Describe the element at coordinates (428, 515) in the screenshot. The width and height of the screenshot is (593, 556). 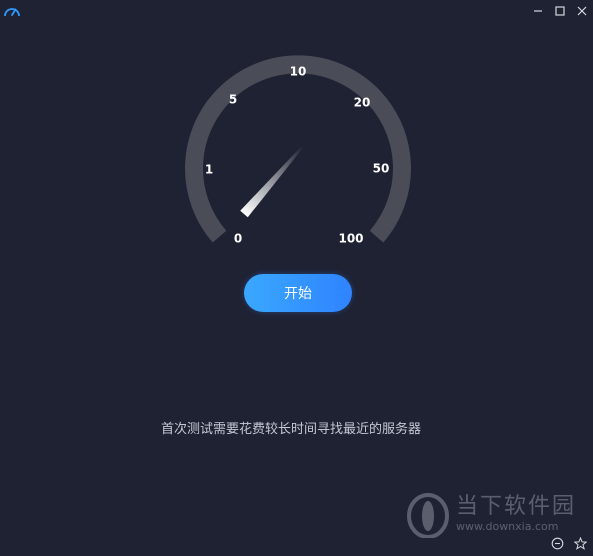
I see `watermark-logo-icon` at that location.